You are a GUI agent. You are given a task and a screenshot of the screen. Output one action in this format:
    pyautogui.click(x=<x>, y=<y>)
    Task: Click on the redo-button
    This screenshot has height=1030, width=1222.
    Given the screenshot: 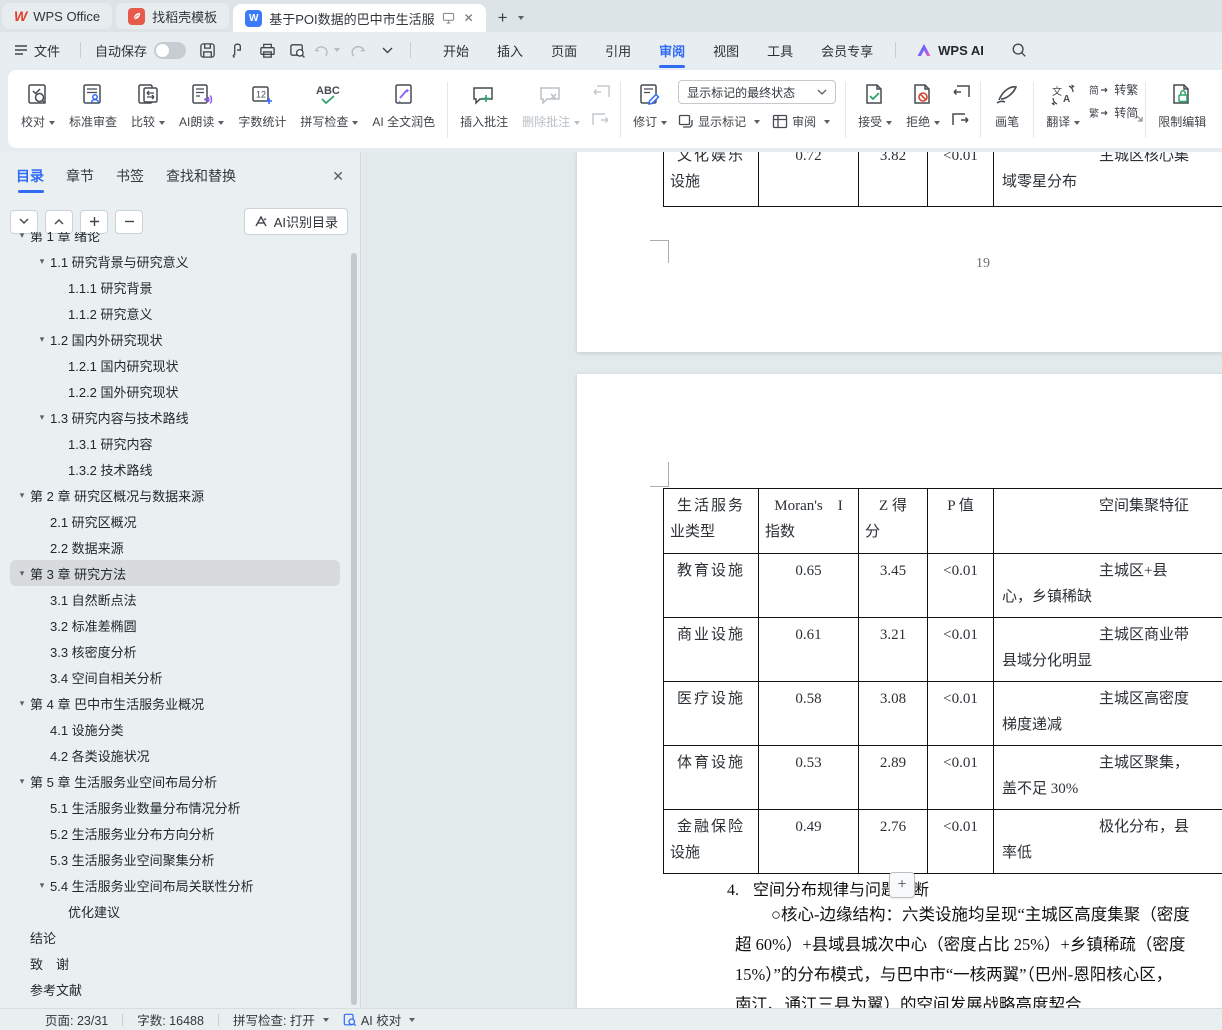 What is the action you would take?
    pyautogui.click(x=357, y=50)
    